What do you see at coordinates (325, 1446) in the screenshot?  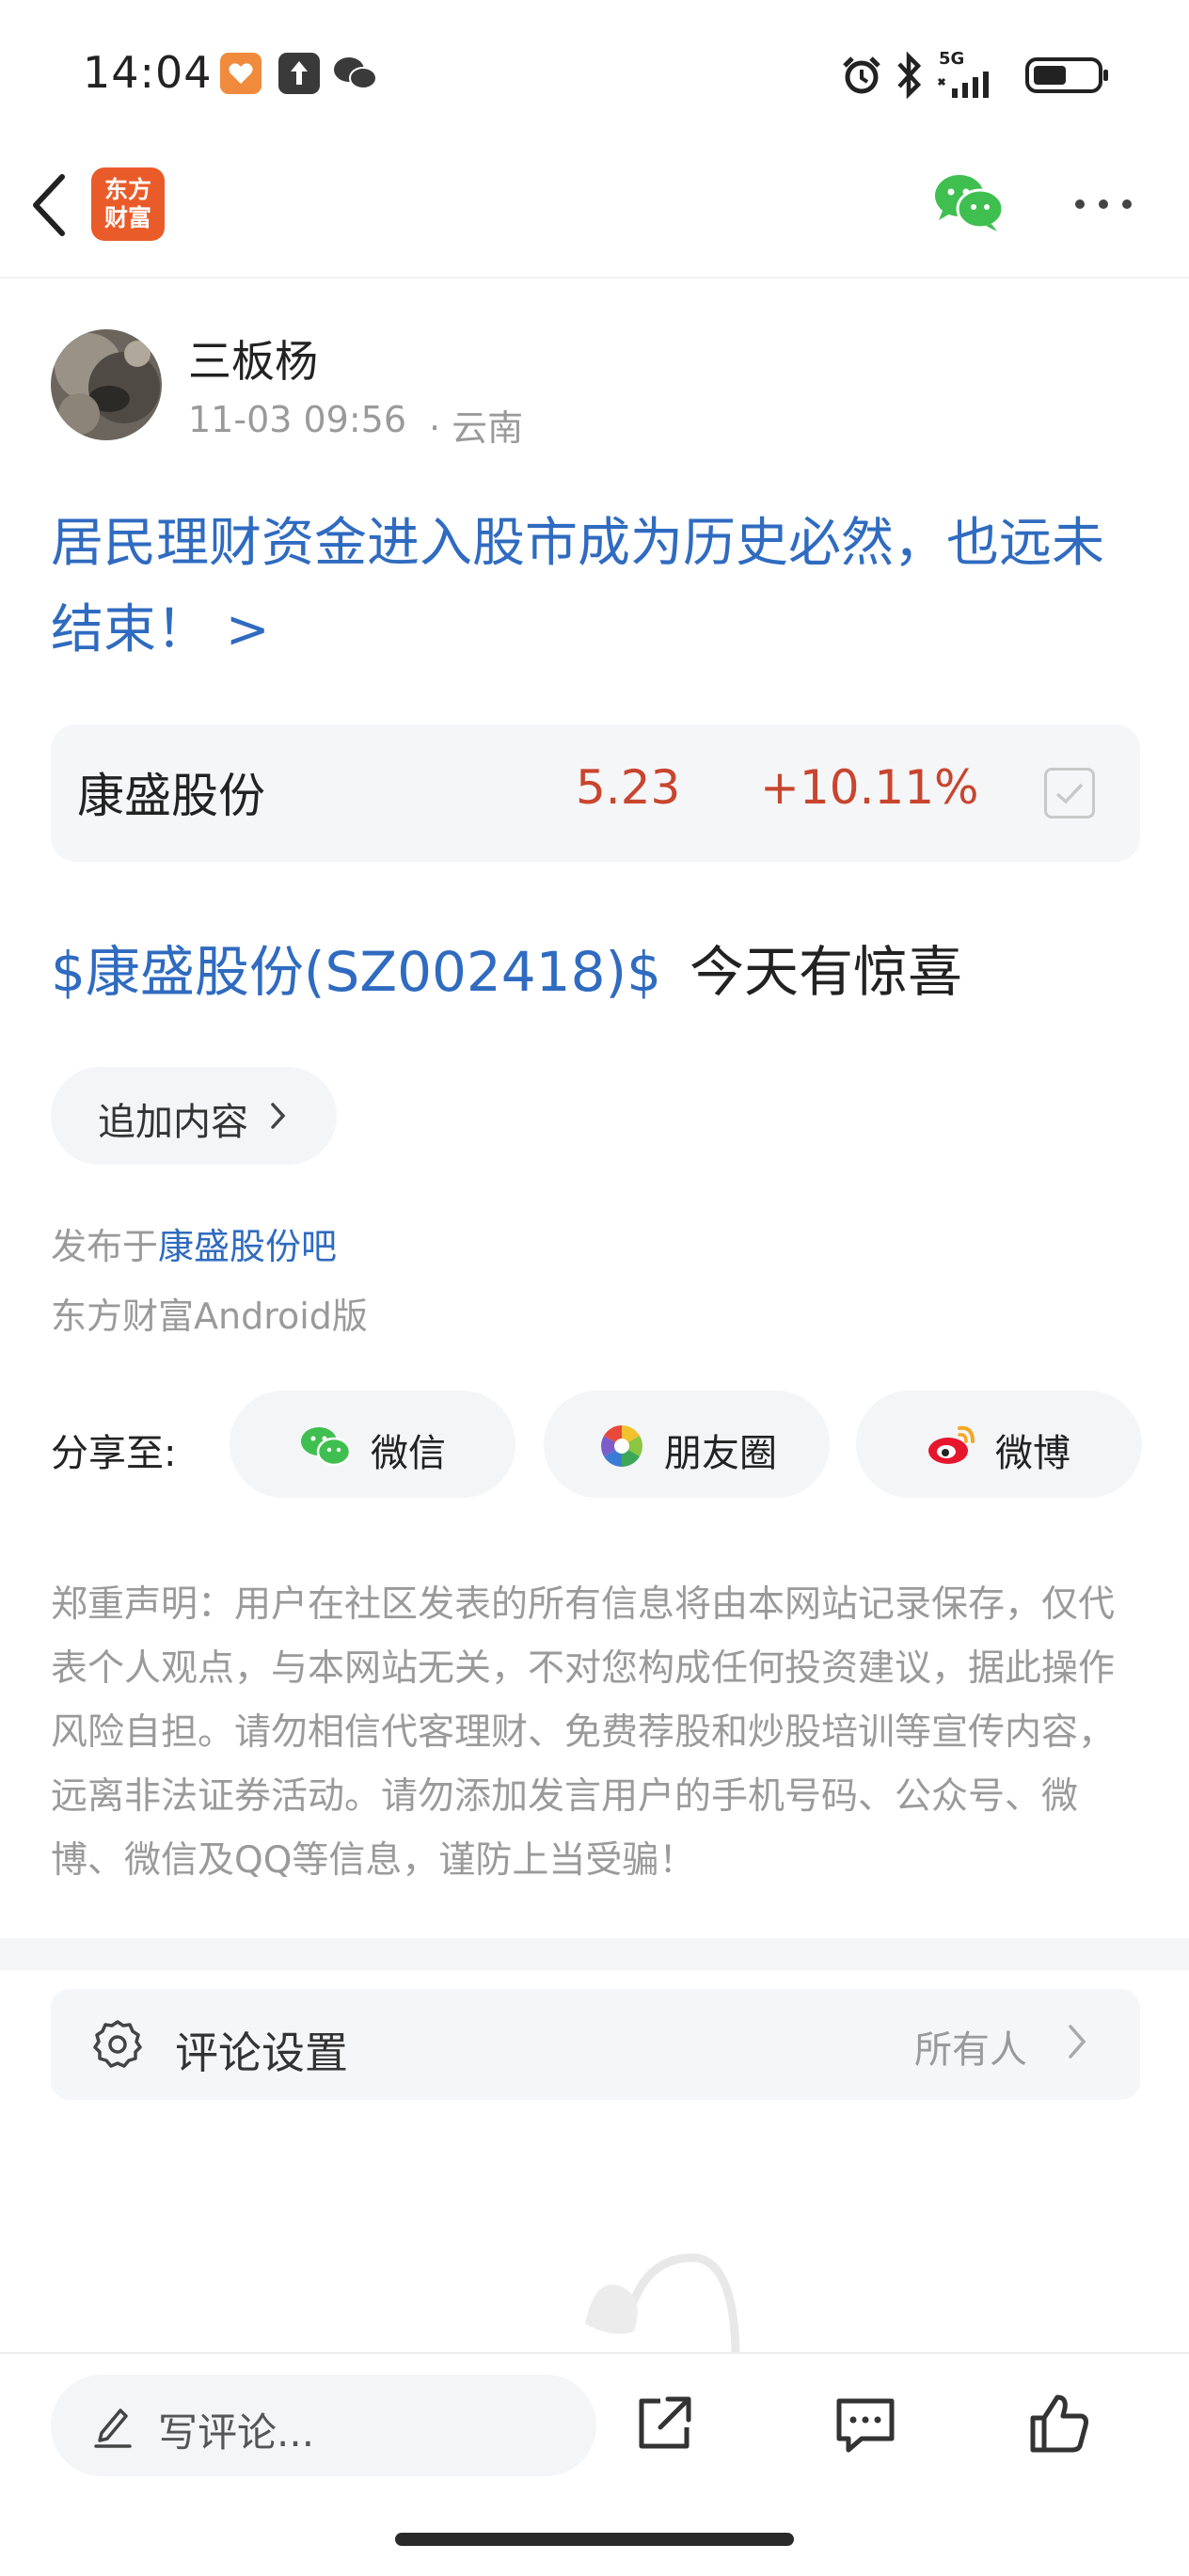 I see `wechat-icon` at bounding box center [325, 1446].